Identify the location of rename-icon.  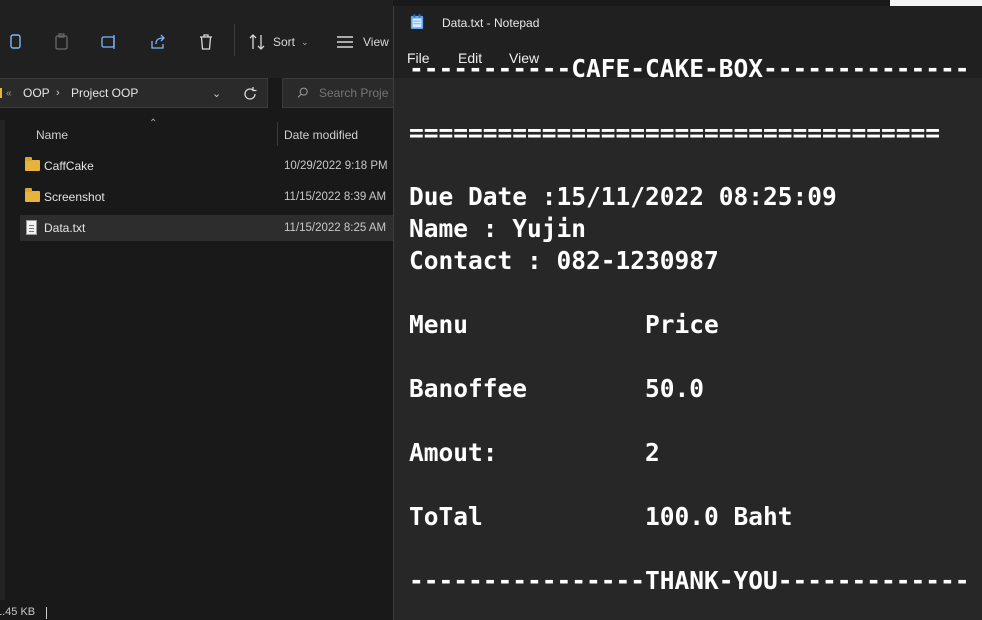
(108, 42).